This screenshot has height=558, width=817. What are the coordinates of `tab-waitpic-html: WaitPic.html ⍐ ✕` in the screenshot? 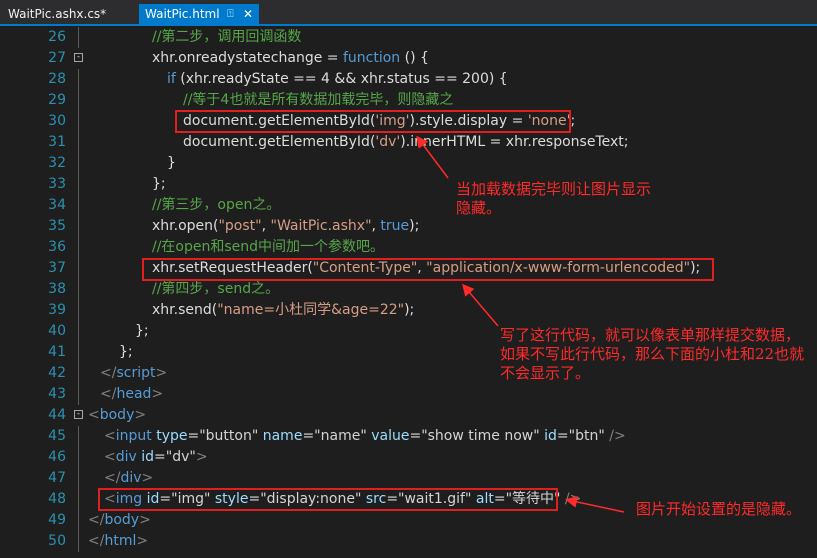 It's located at (199, 14).